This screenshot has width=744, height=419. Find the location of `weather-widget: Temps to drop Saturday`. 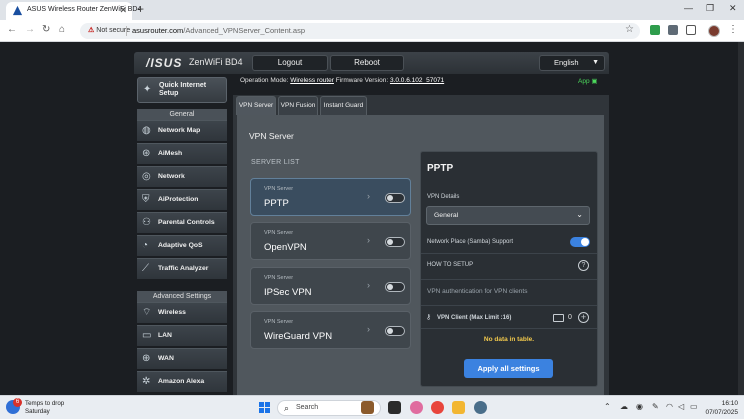

weather-widget: Temps to drop Saturday is located at coordinates (44, 408).